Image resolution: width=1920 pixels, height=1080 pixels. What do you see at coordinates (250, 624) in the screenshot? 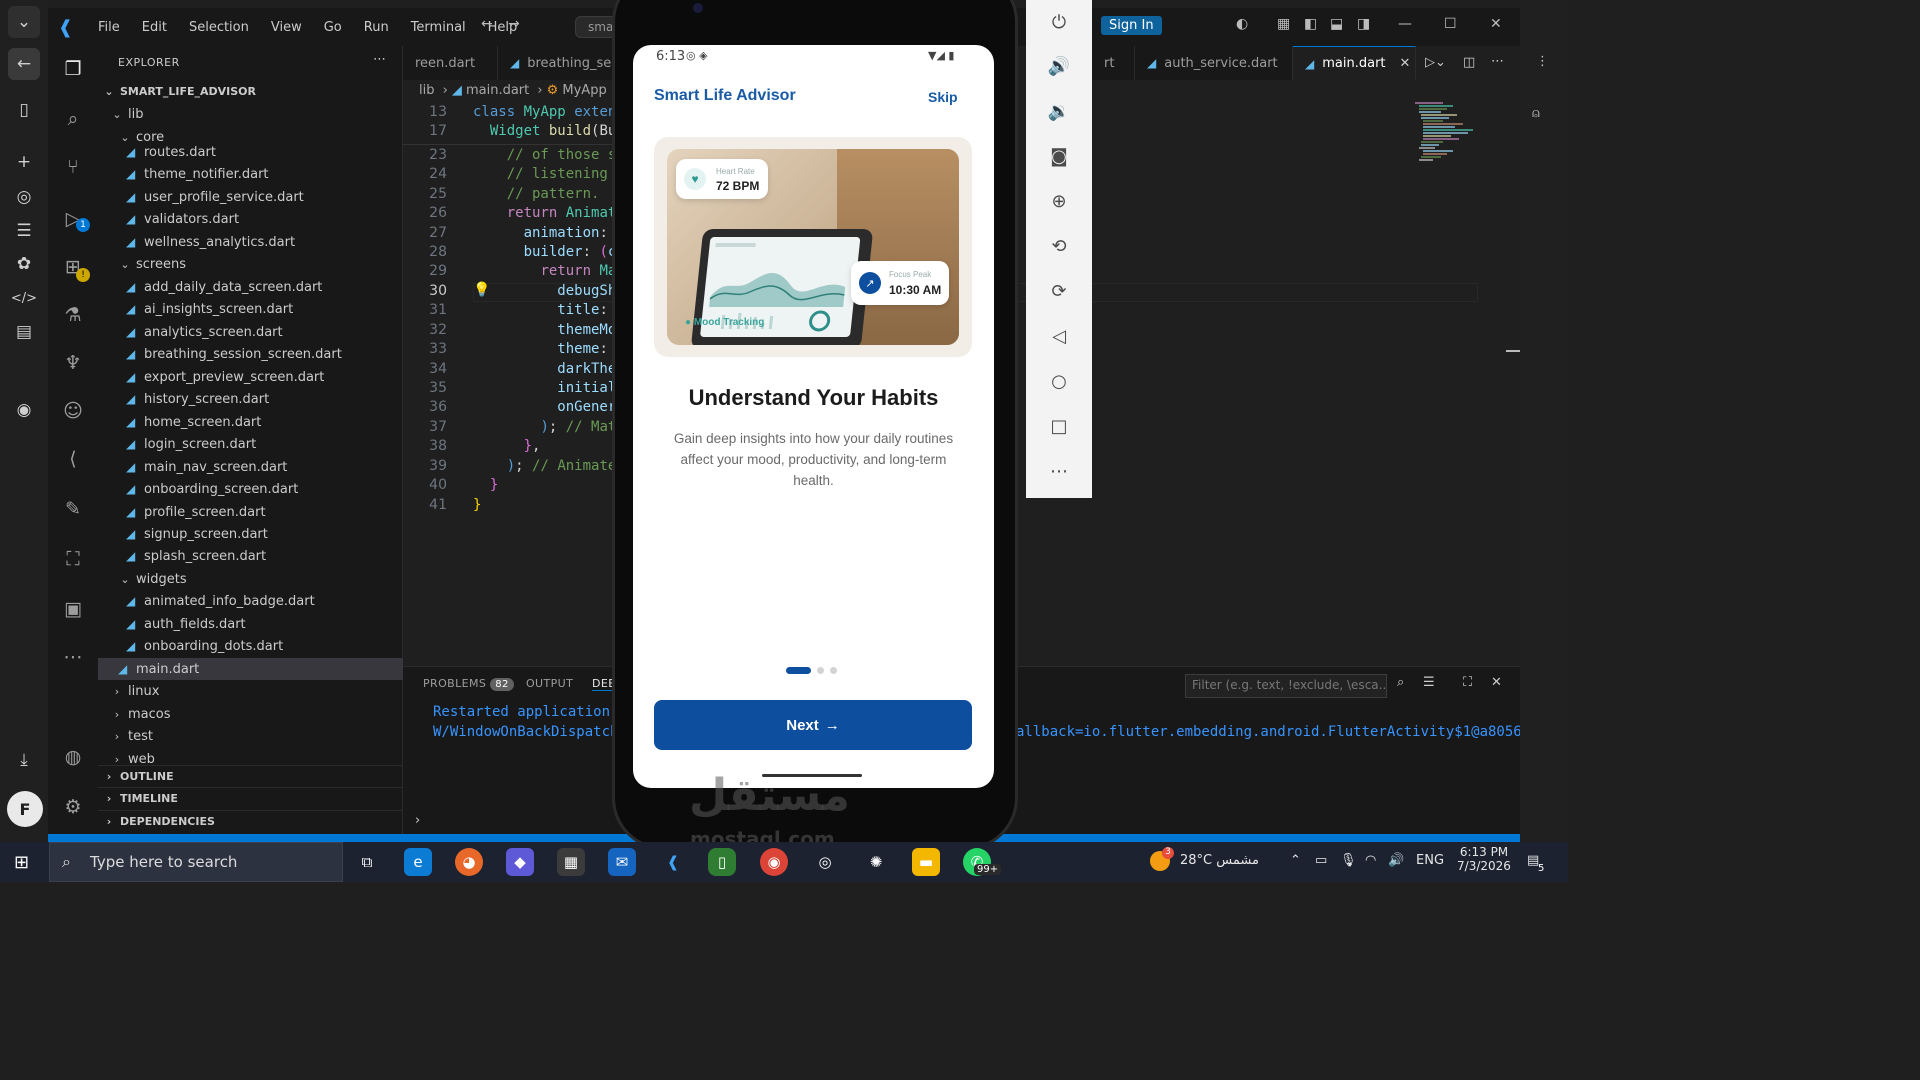
I see `file-item: ◢ auth_fields.dart` at bounding box center [250, 624].